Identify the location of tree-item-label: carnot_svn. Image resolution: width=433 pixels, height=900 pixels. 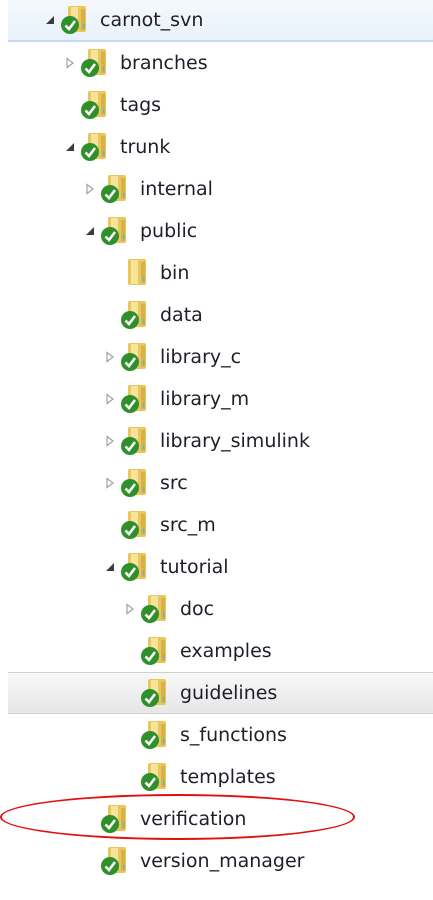
(152, 20).